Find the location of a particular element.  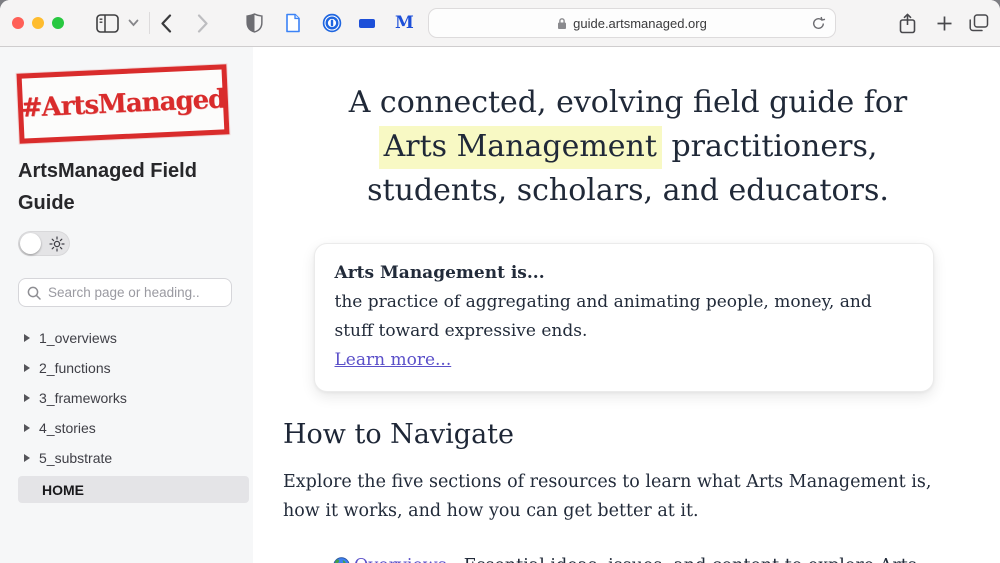

chevron-left-icon is located at coordinates (166, 23).